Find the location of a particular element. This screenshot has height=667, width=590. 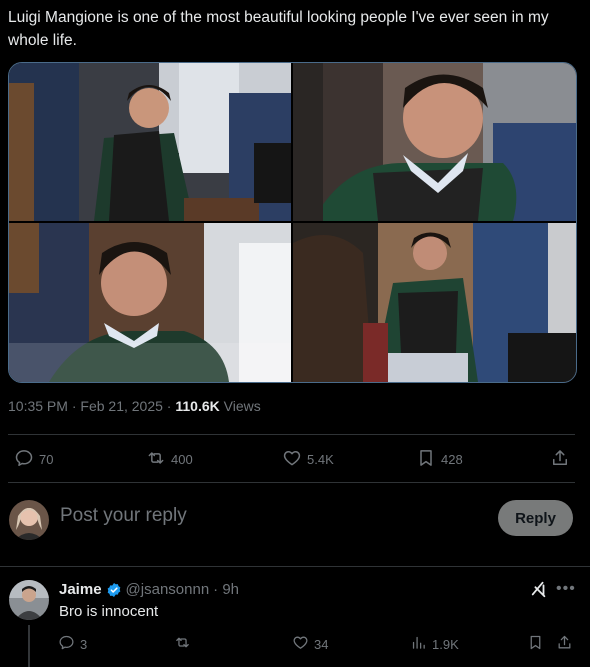

divider-top is located at coordinates (291, 434).